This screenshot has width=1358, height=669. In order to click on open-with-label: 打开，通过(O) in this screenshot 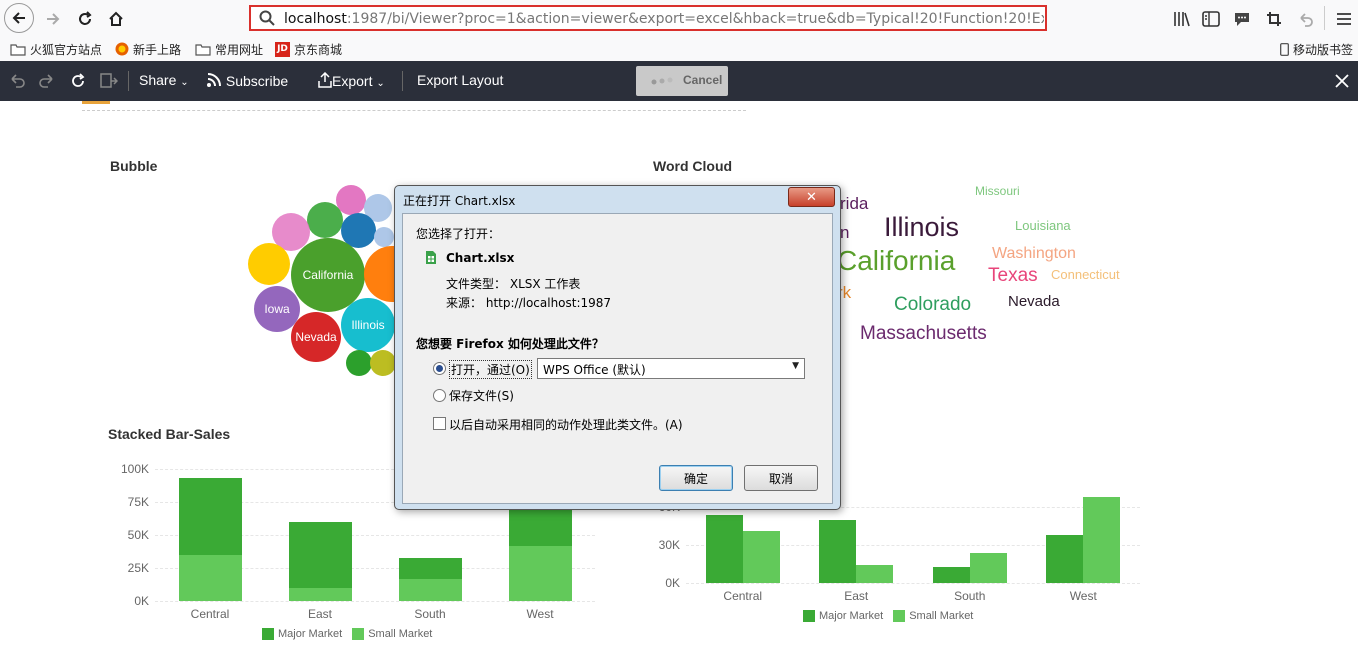, I will do `click(490, 369)`.